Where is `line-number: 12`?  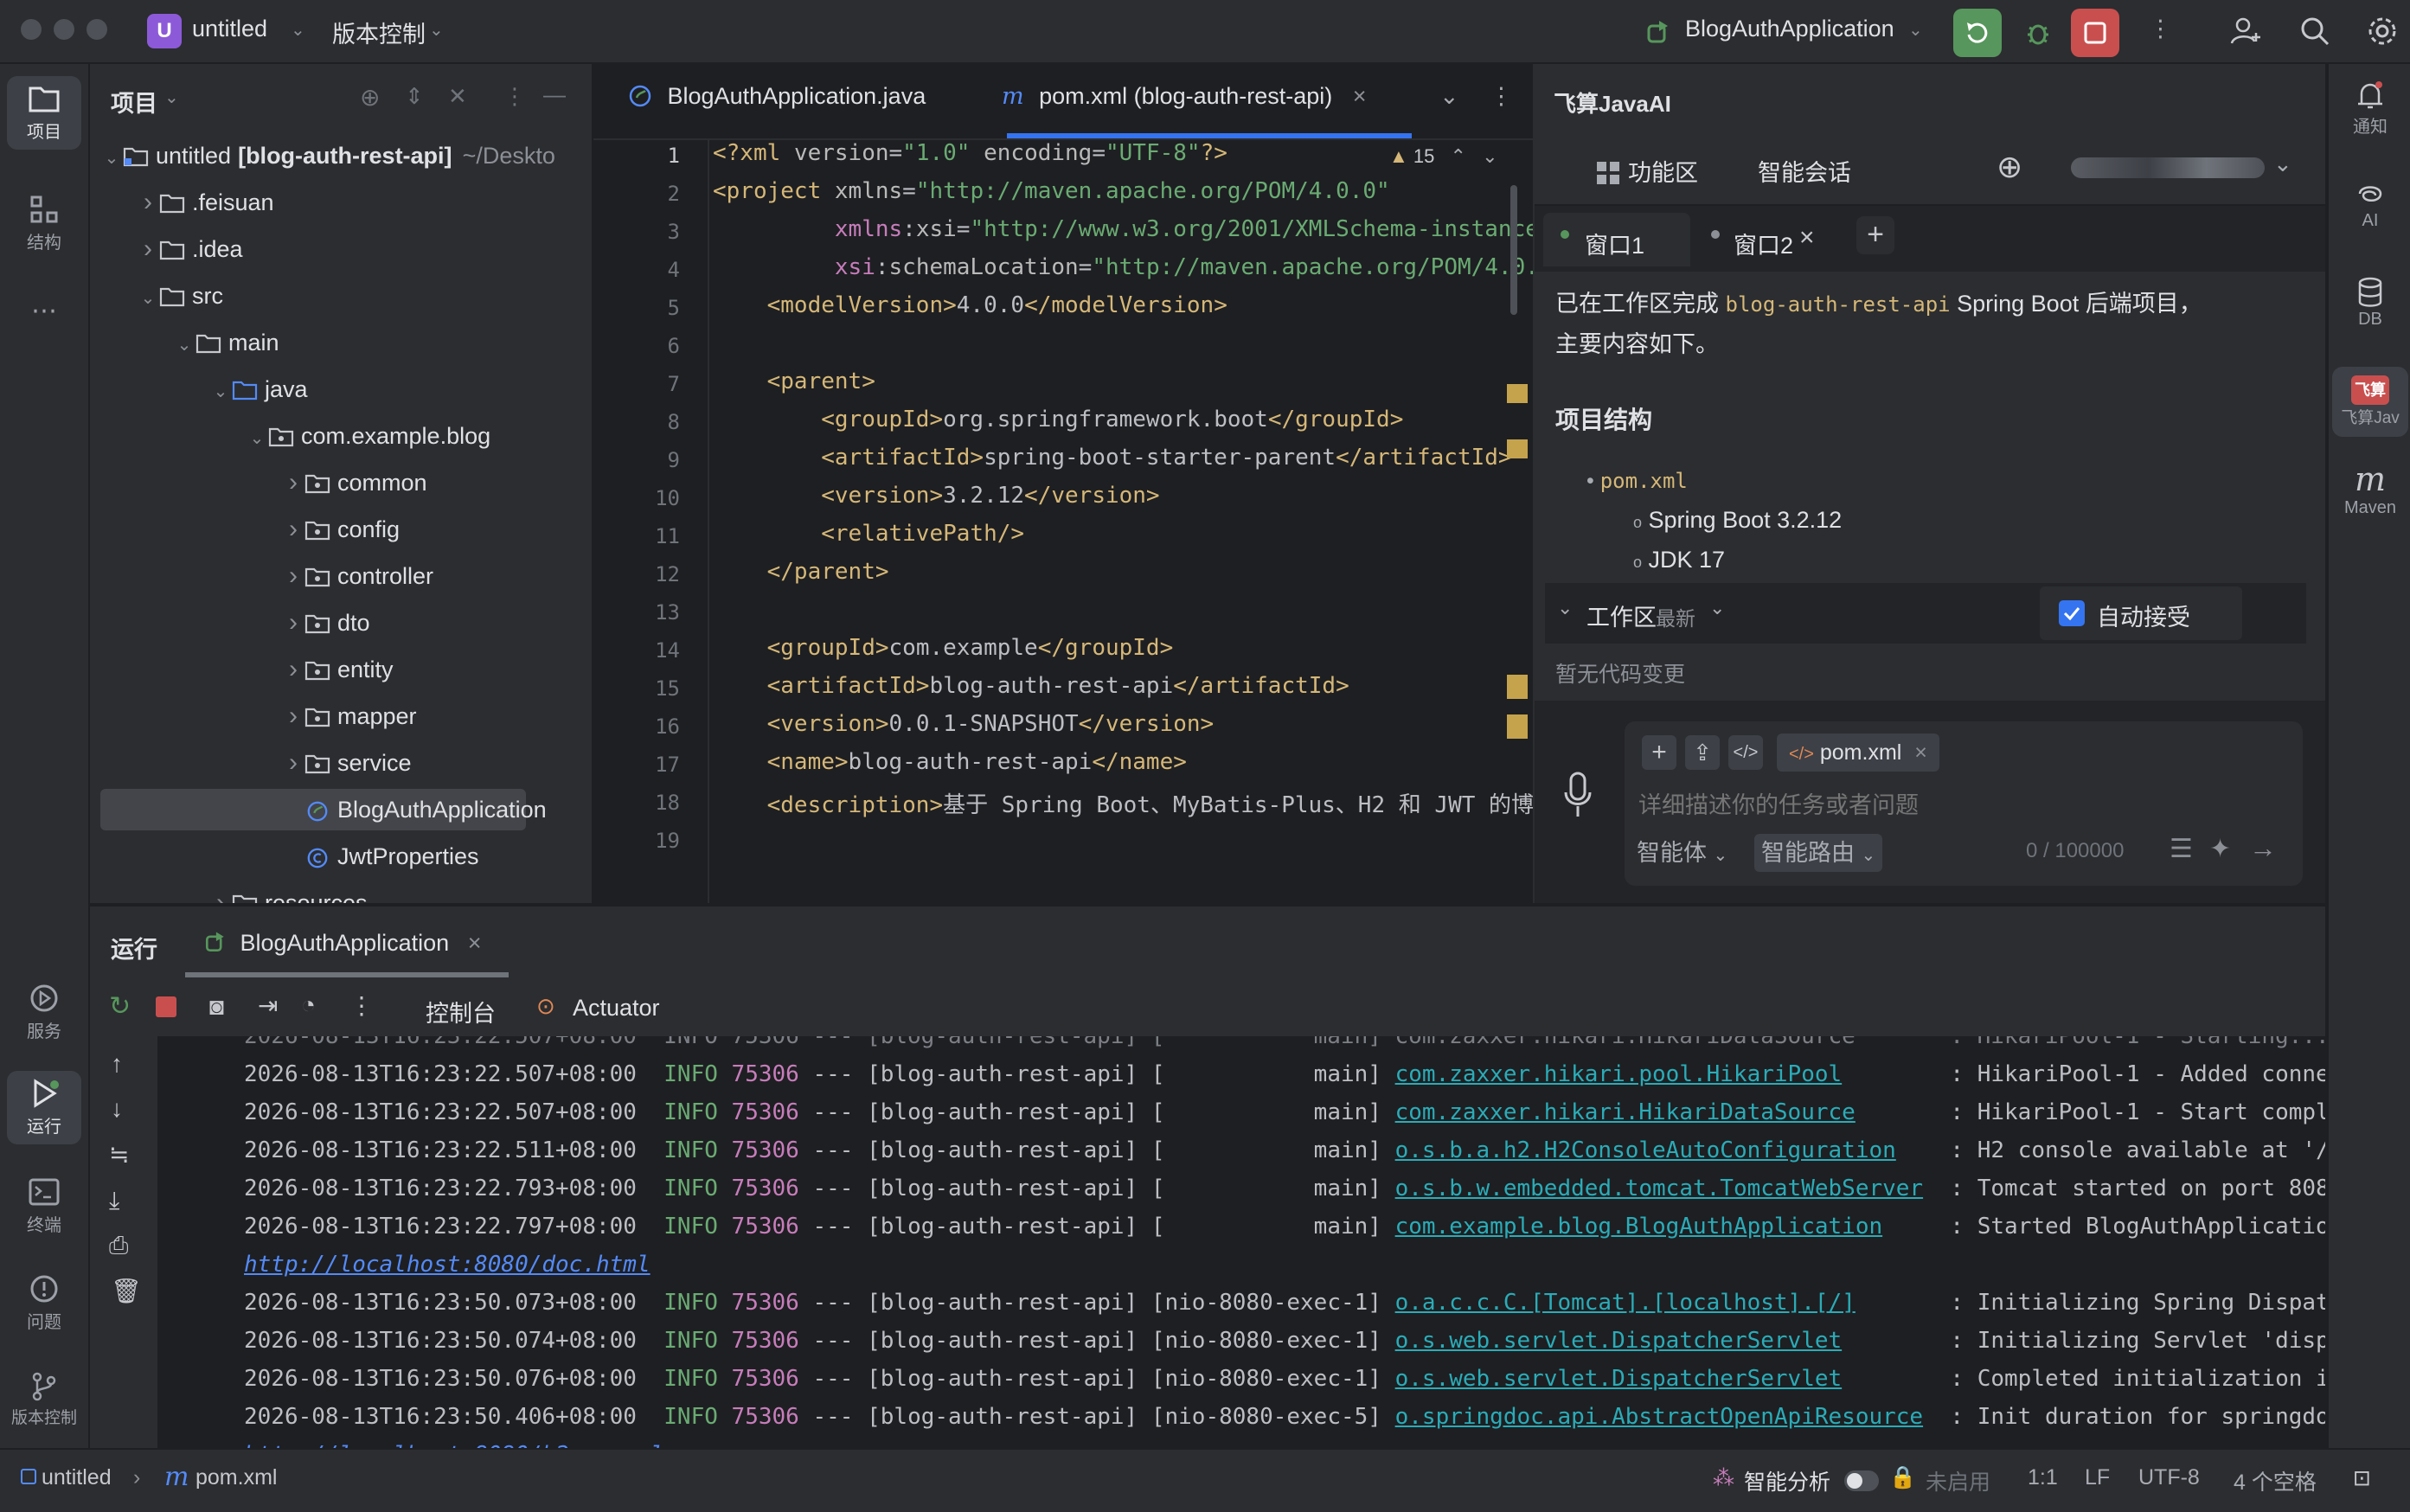
line-number: 12 is located at coordinates (636, 574).